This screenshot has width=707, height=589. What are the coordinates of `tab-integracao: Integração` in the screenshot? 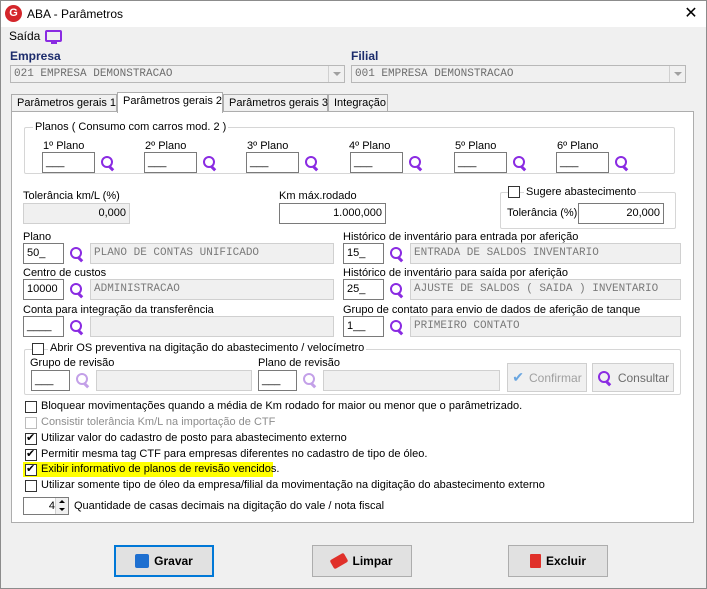 It's located at (358, 103).